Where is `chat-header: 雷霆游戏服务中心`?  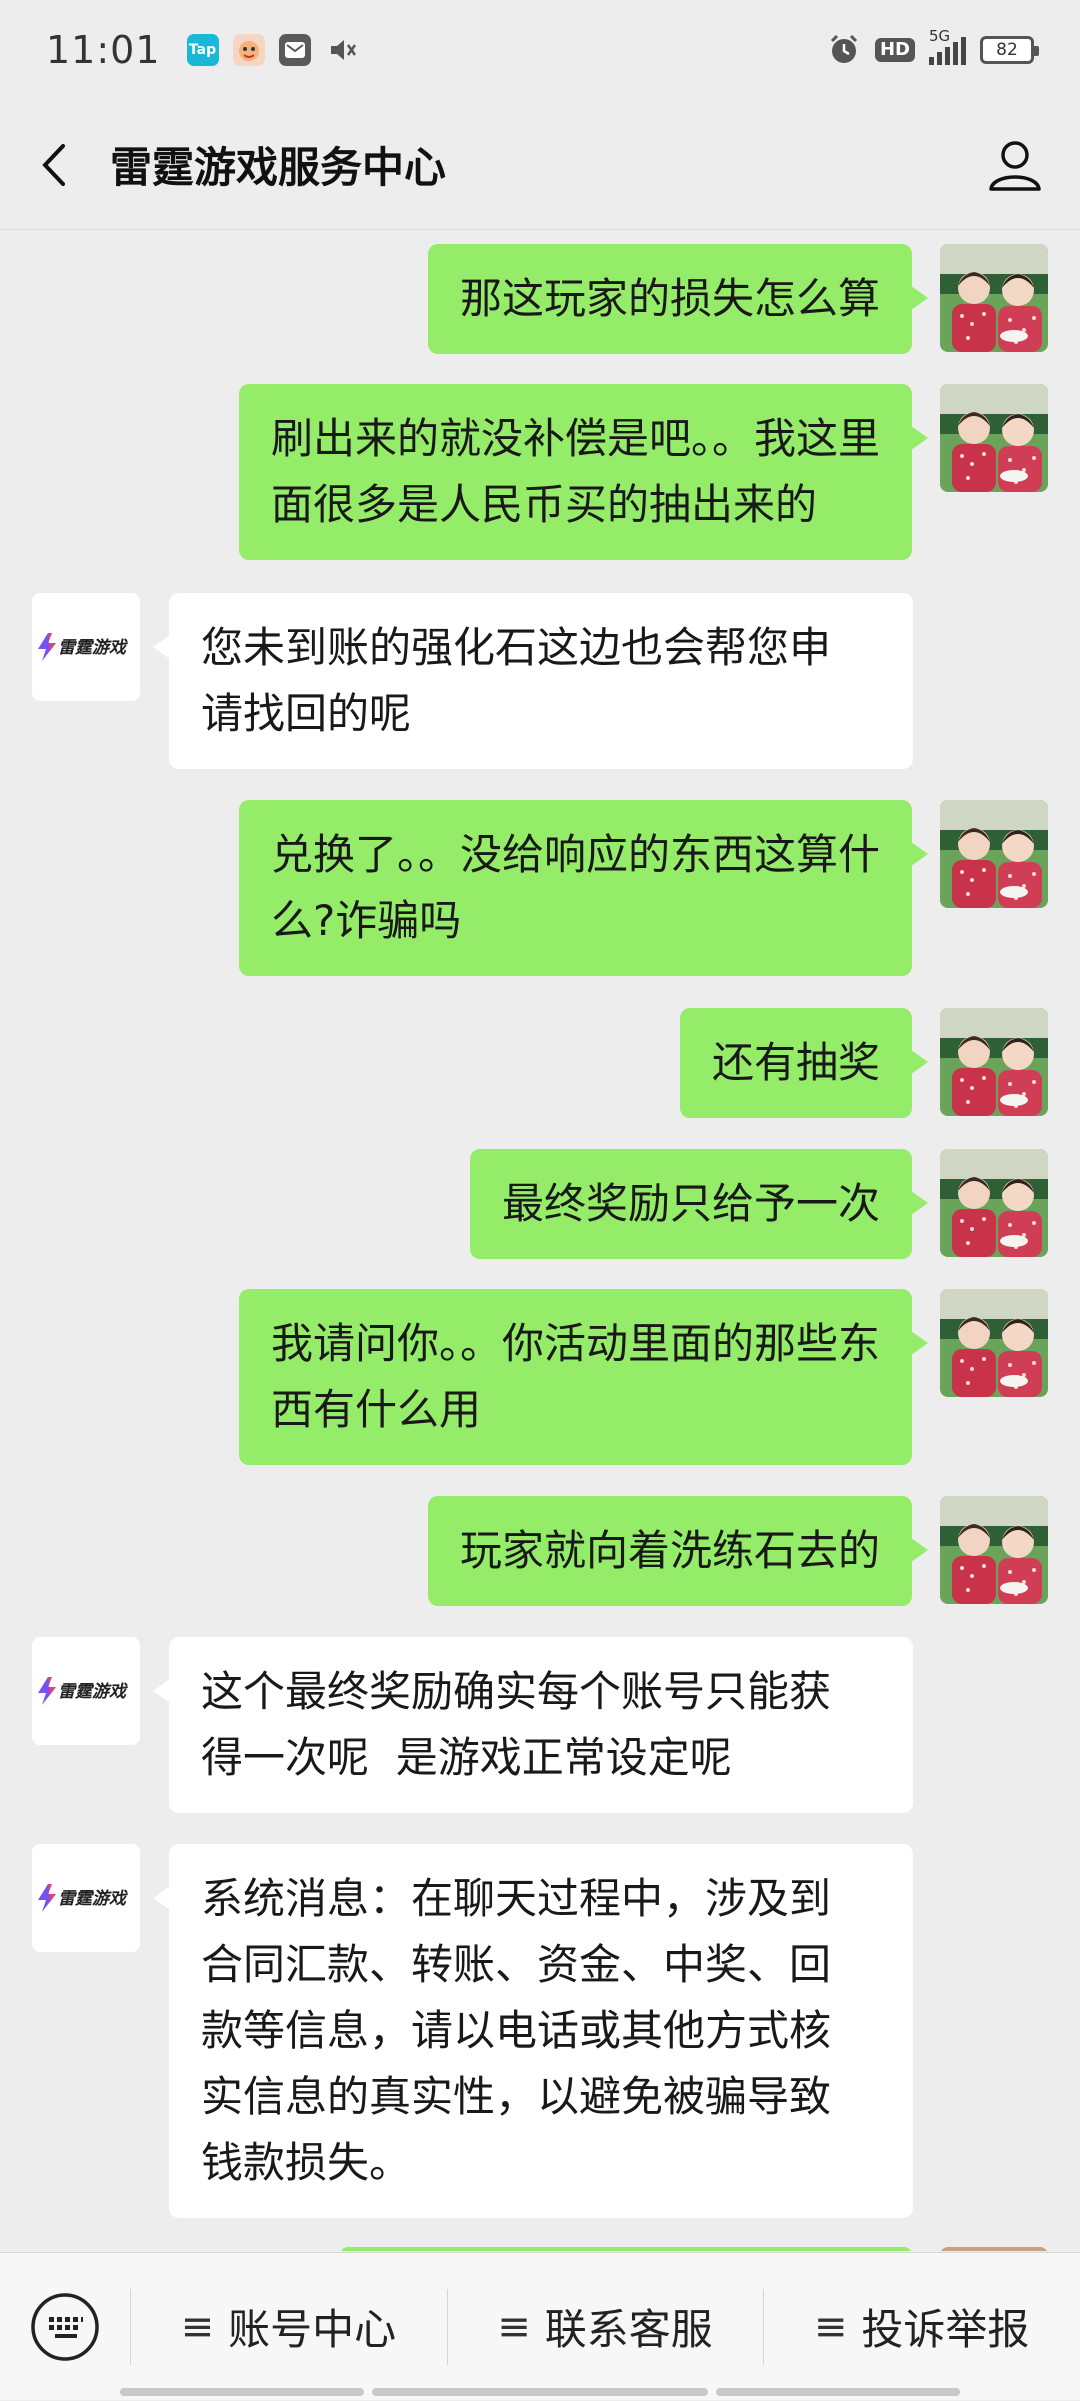 chat-header: 雷霆游戏服务中心 is located at coordinates (540, 165).